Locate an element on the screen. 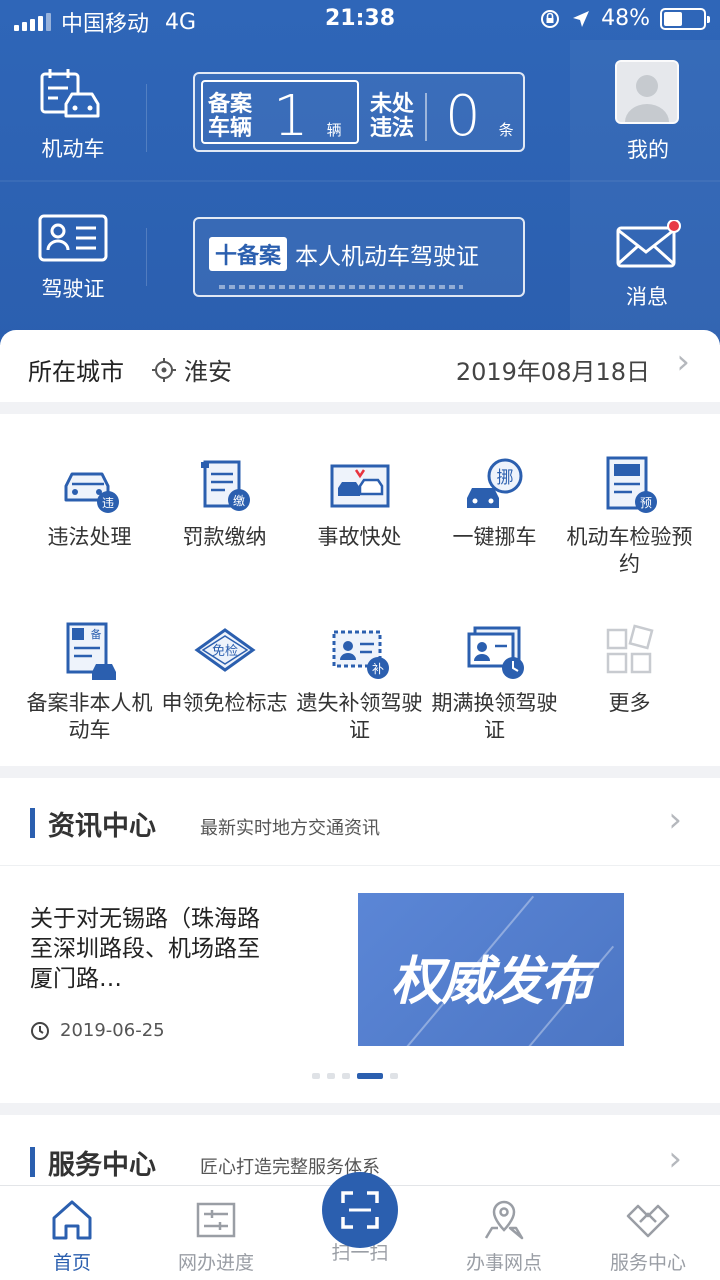 Image resolution: width=720 pixels, height=1280 pixels. badge-text: 挪 is located at coordinates (504, 478).